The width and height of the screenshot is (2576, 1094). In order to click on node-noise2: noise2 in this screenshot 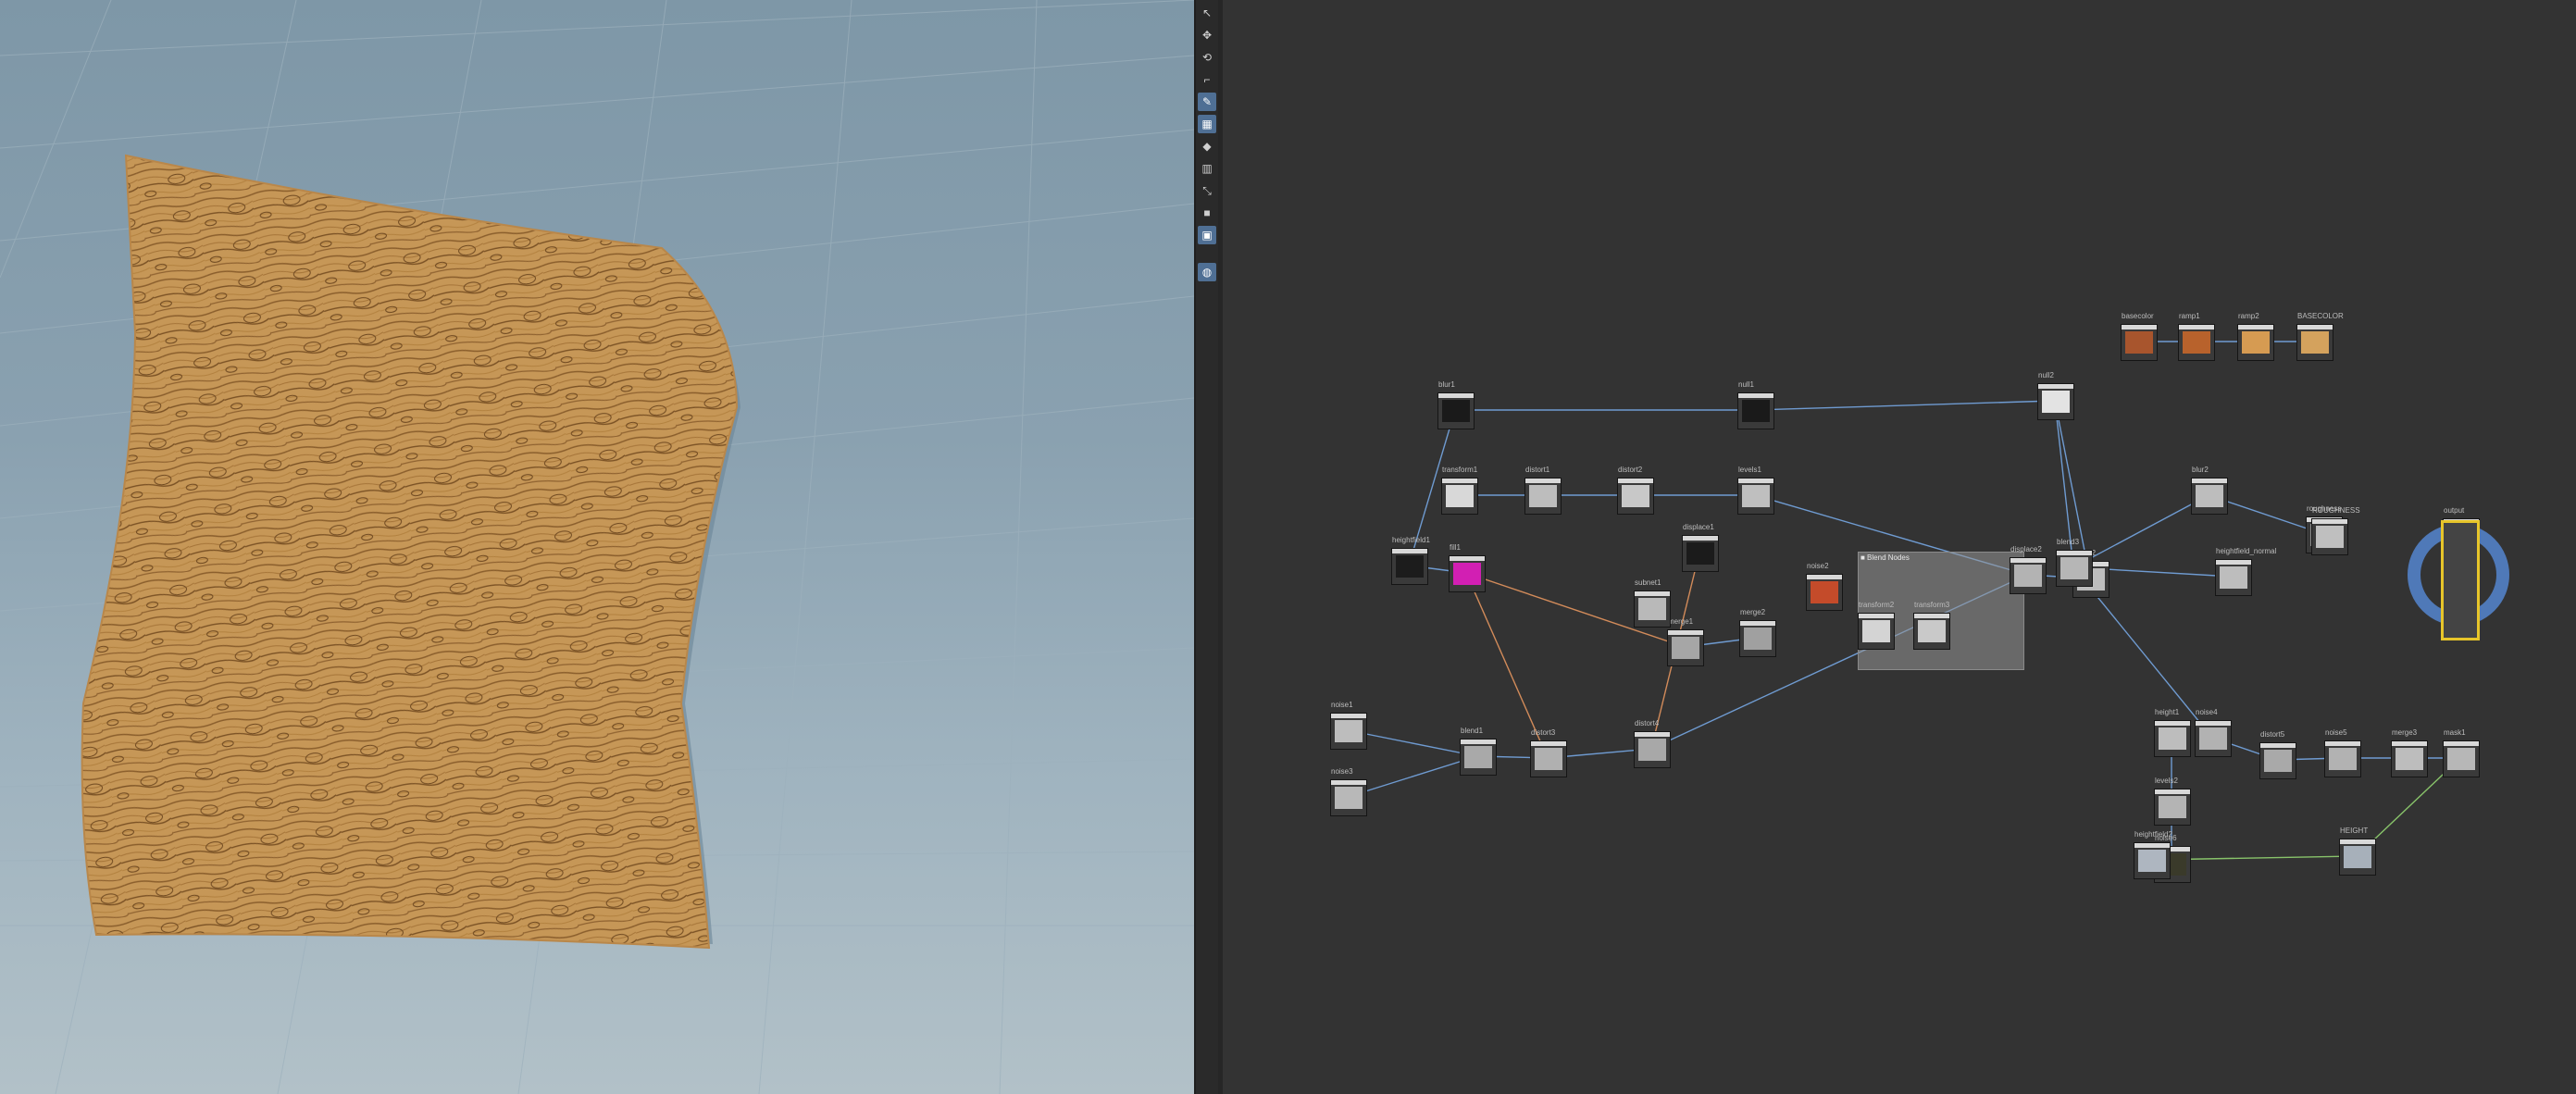, I will do `click(1824, 586)`.